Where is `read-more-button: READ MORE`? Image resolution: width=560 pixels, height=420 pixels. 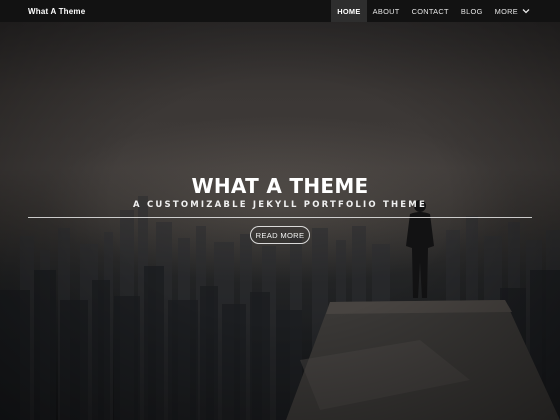 read-more-button: READ MORE is located at coordinates (280, 235).